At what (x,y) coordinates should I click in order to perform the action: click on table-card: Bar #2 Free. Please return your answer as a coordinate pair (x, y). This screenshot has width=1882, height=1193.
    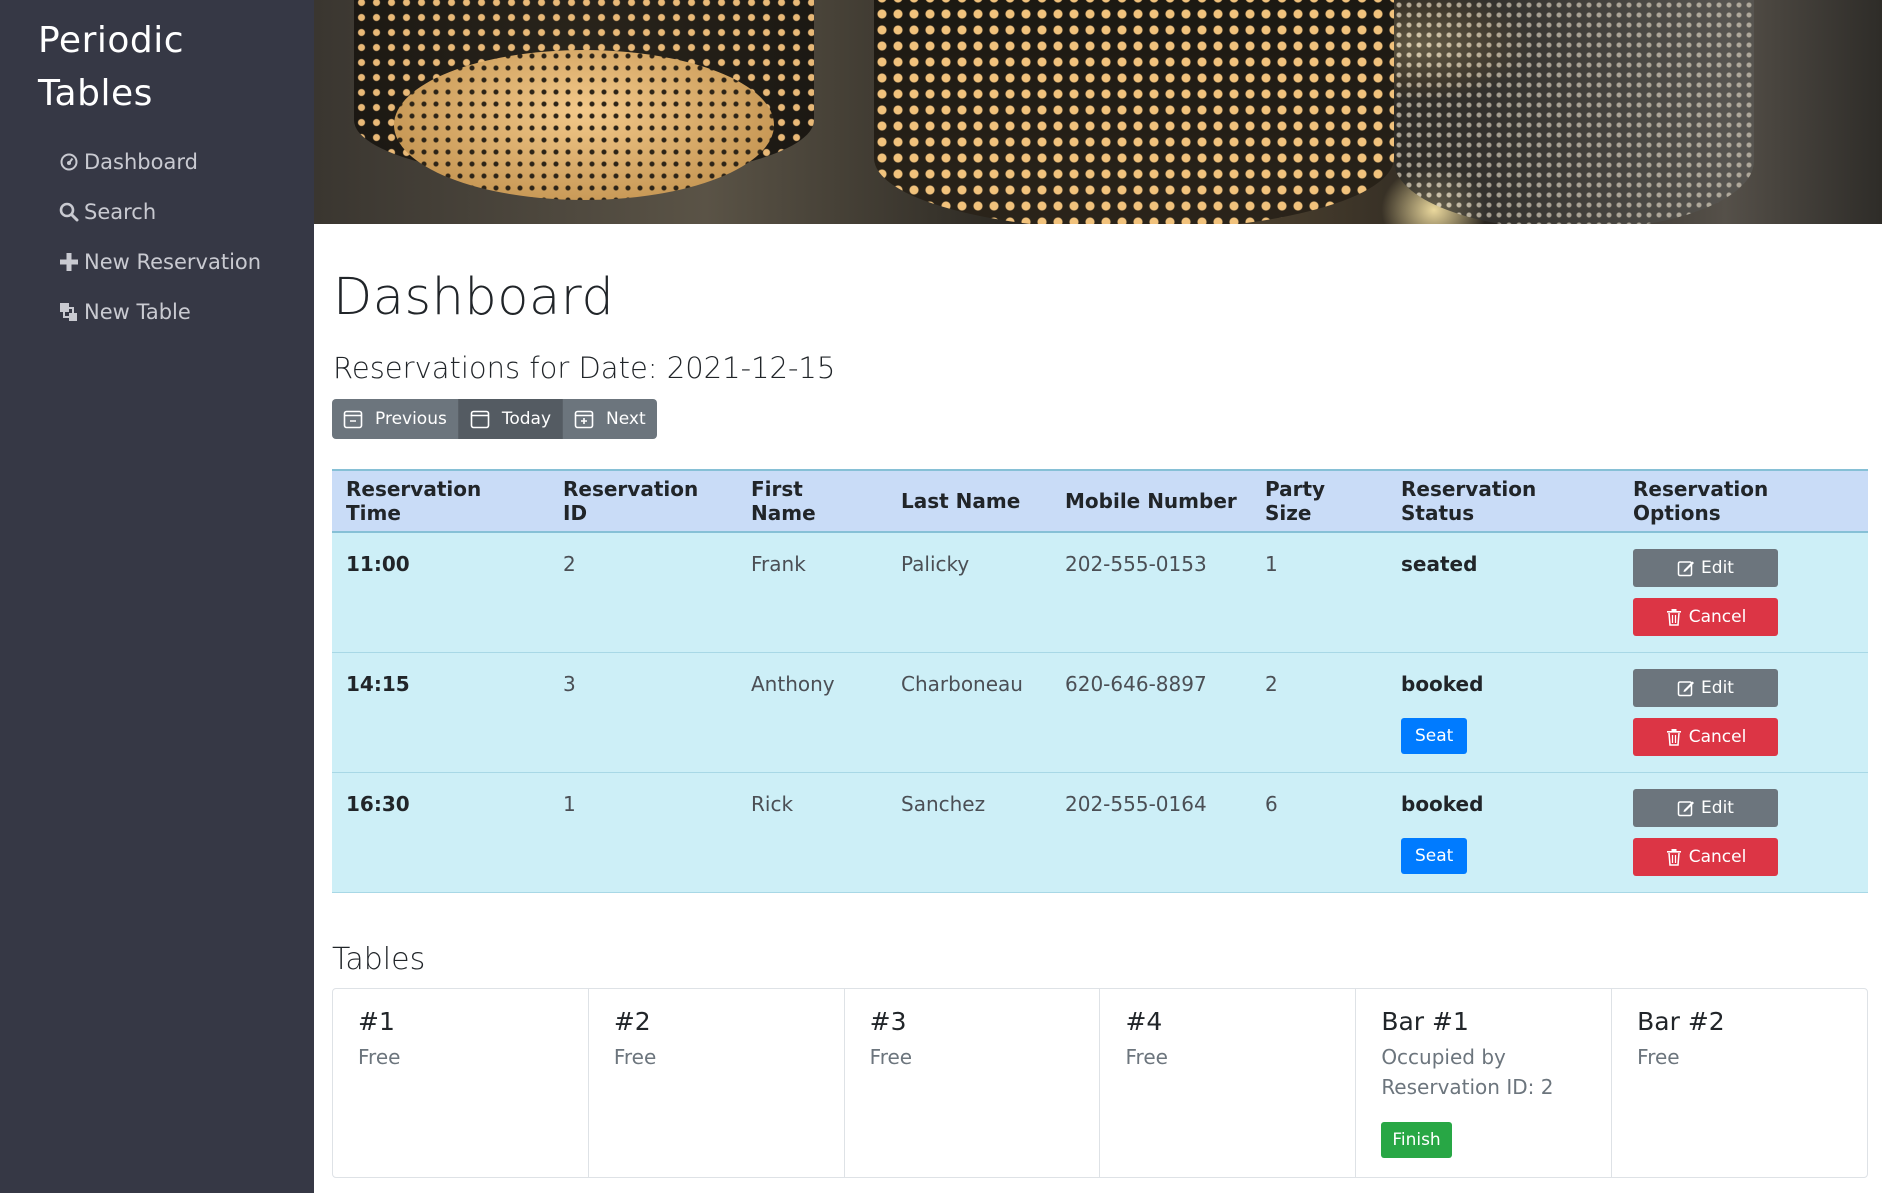
    Looking at the image, I should click on (1739, 1083).